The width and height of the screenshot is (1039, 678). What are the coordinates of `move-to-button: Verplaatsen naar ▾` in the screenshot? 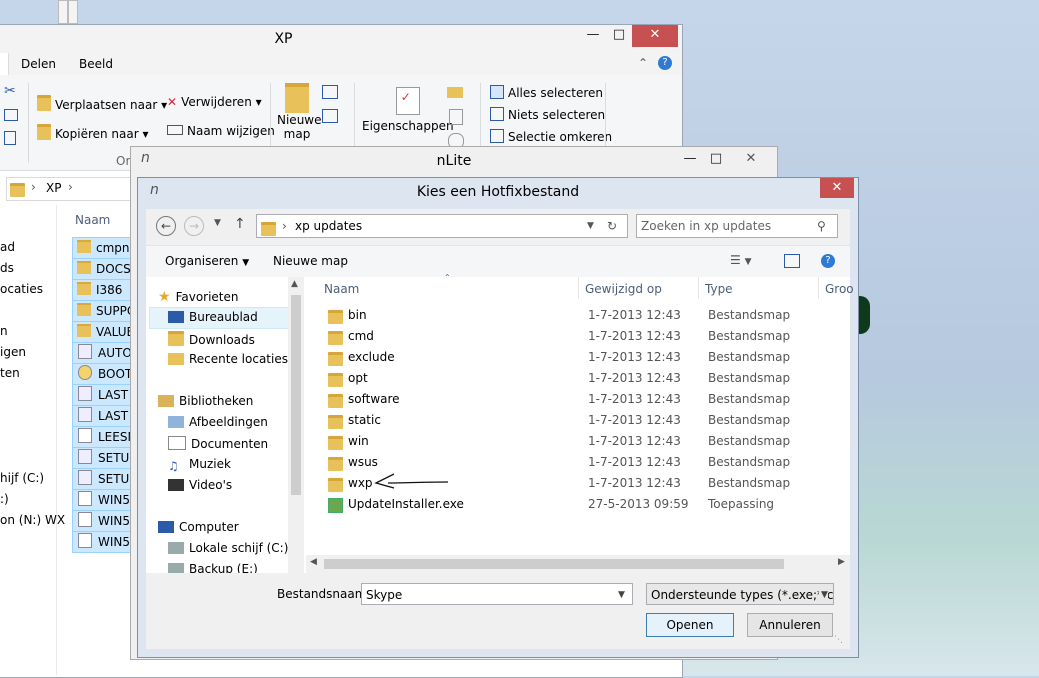 It's located at (102, 103).